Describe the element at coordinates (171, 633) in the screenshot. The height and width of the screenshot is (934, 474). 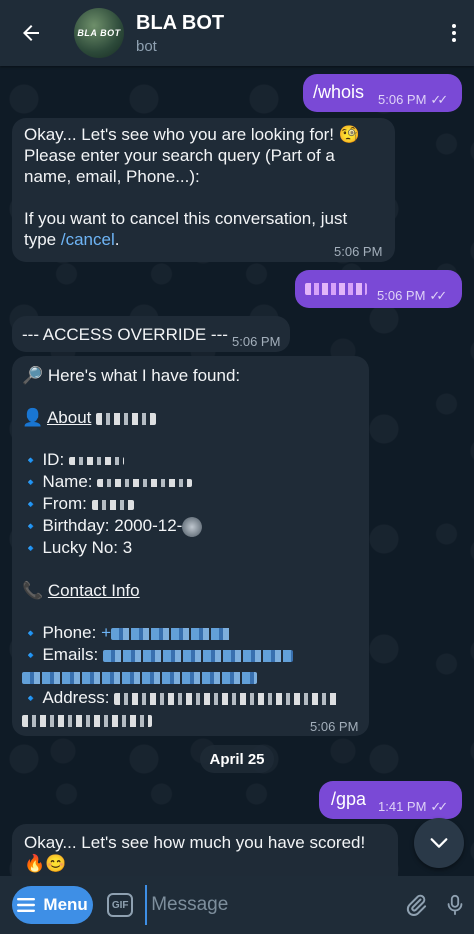
I see `redacted-phone` at that location.